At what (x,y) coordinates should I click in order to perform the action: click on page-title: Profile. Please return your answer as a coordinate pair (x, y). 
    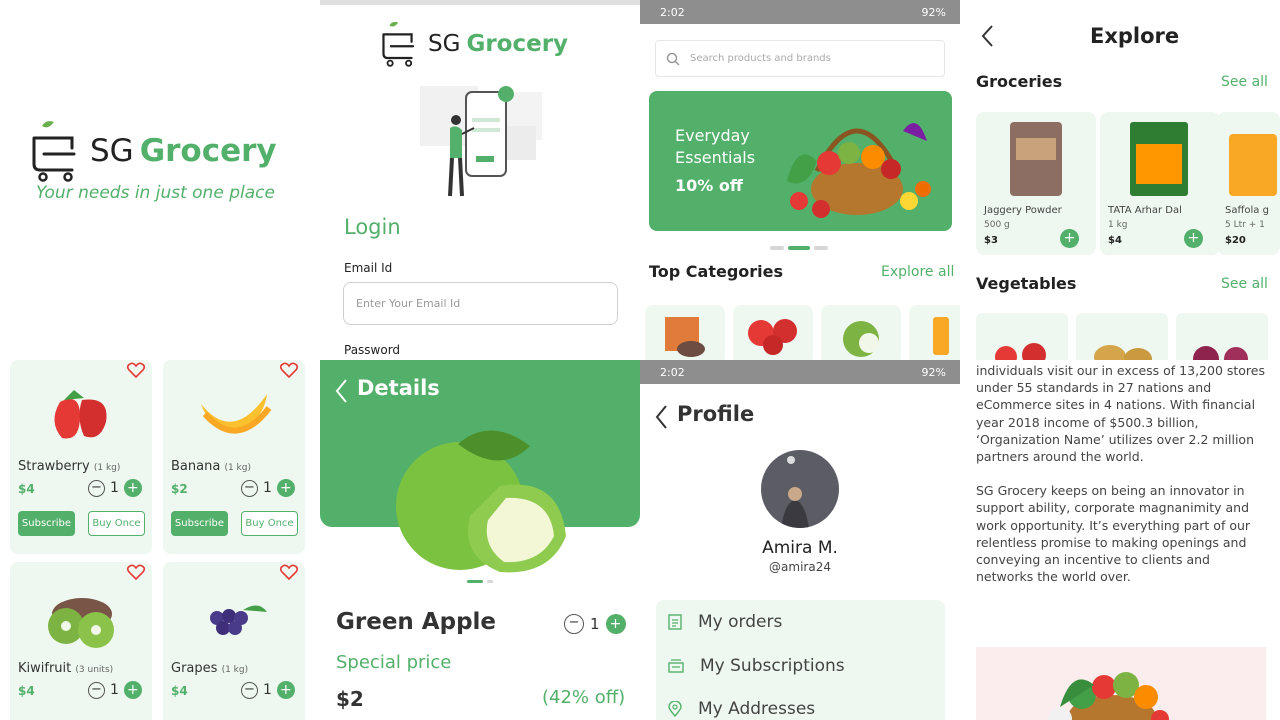
    Looking at the image, I should click on (716, 414).